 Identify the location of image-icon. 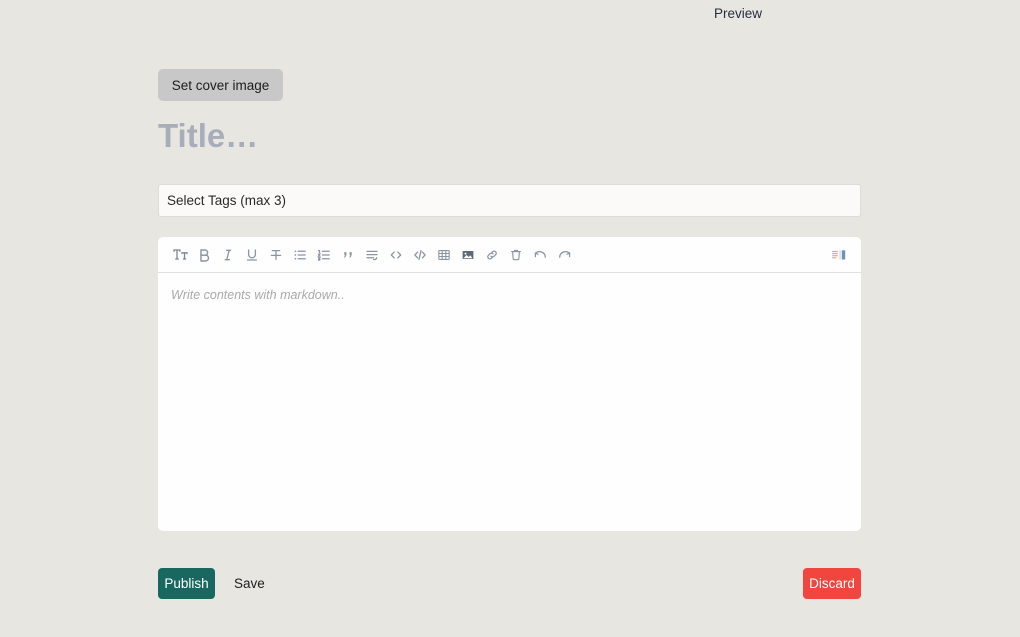
(468, 255).